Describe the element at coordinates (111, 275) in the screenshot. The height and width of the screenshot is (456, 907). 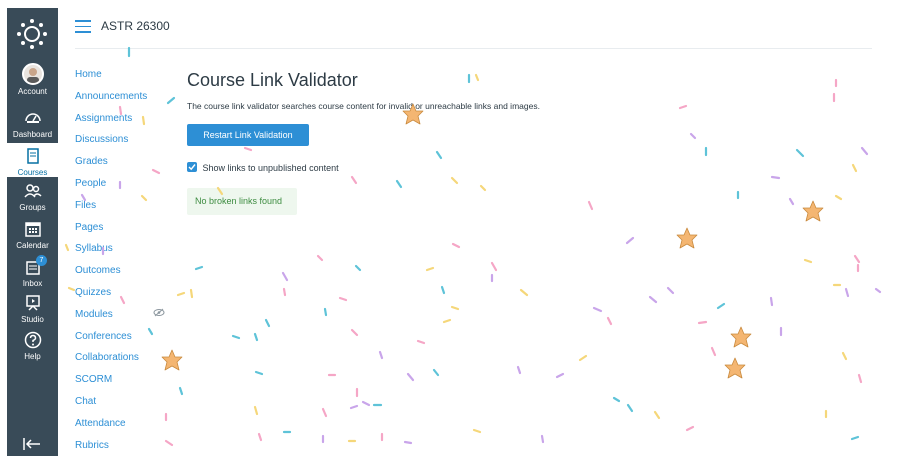
I see `course-nav-outcomes: Outcomes` at that location.